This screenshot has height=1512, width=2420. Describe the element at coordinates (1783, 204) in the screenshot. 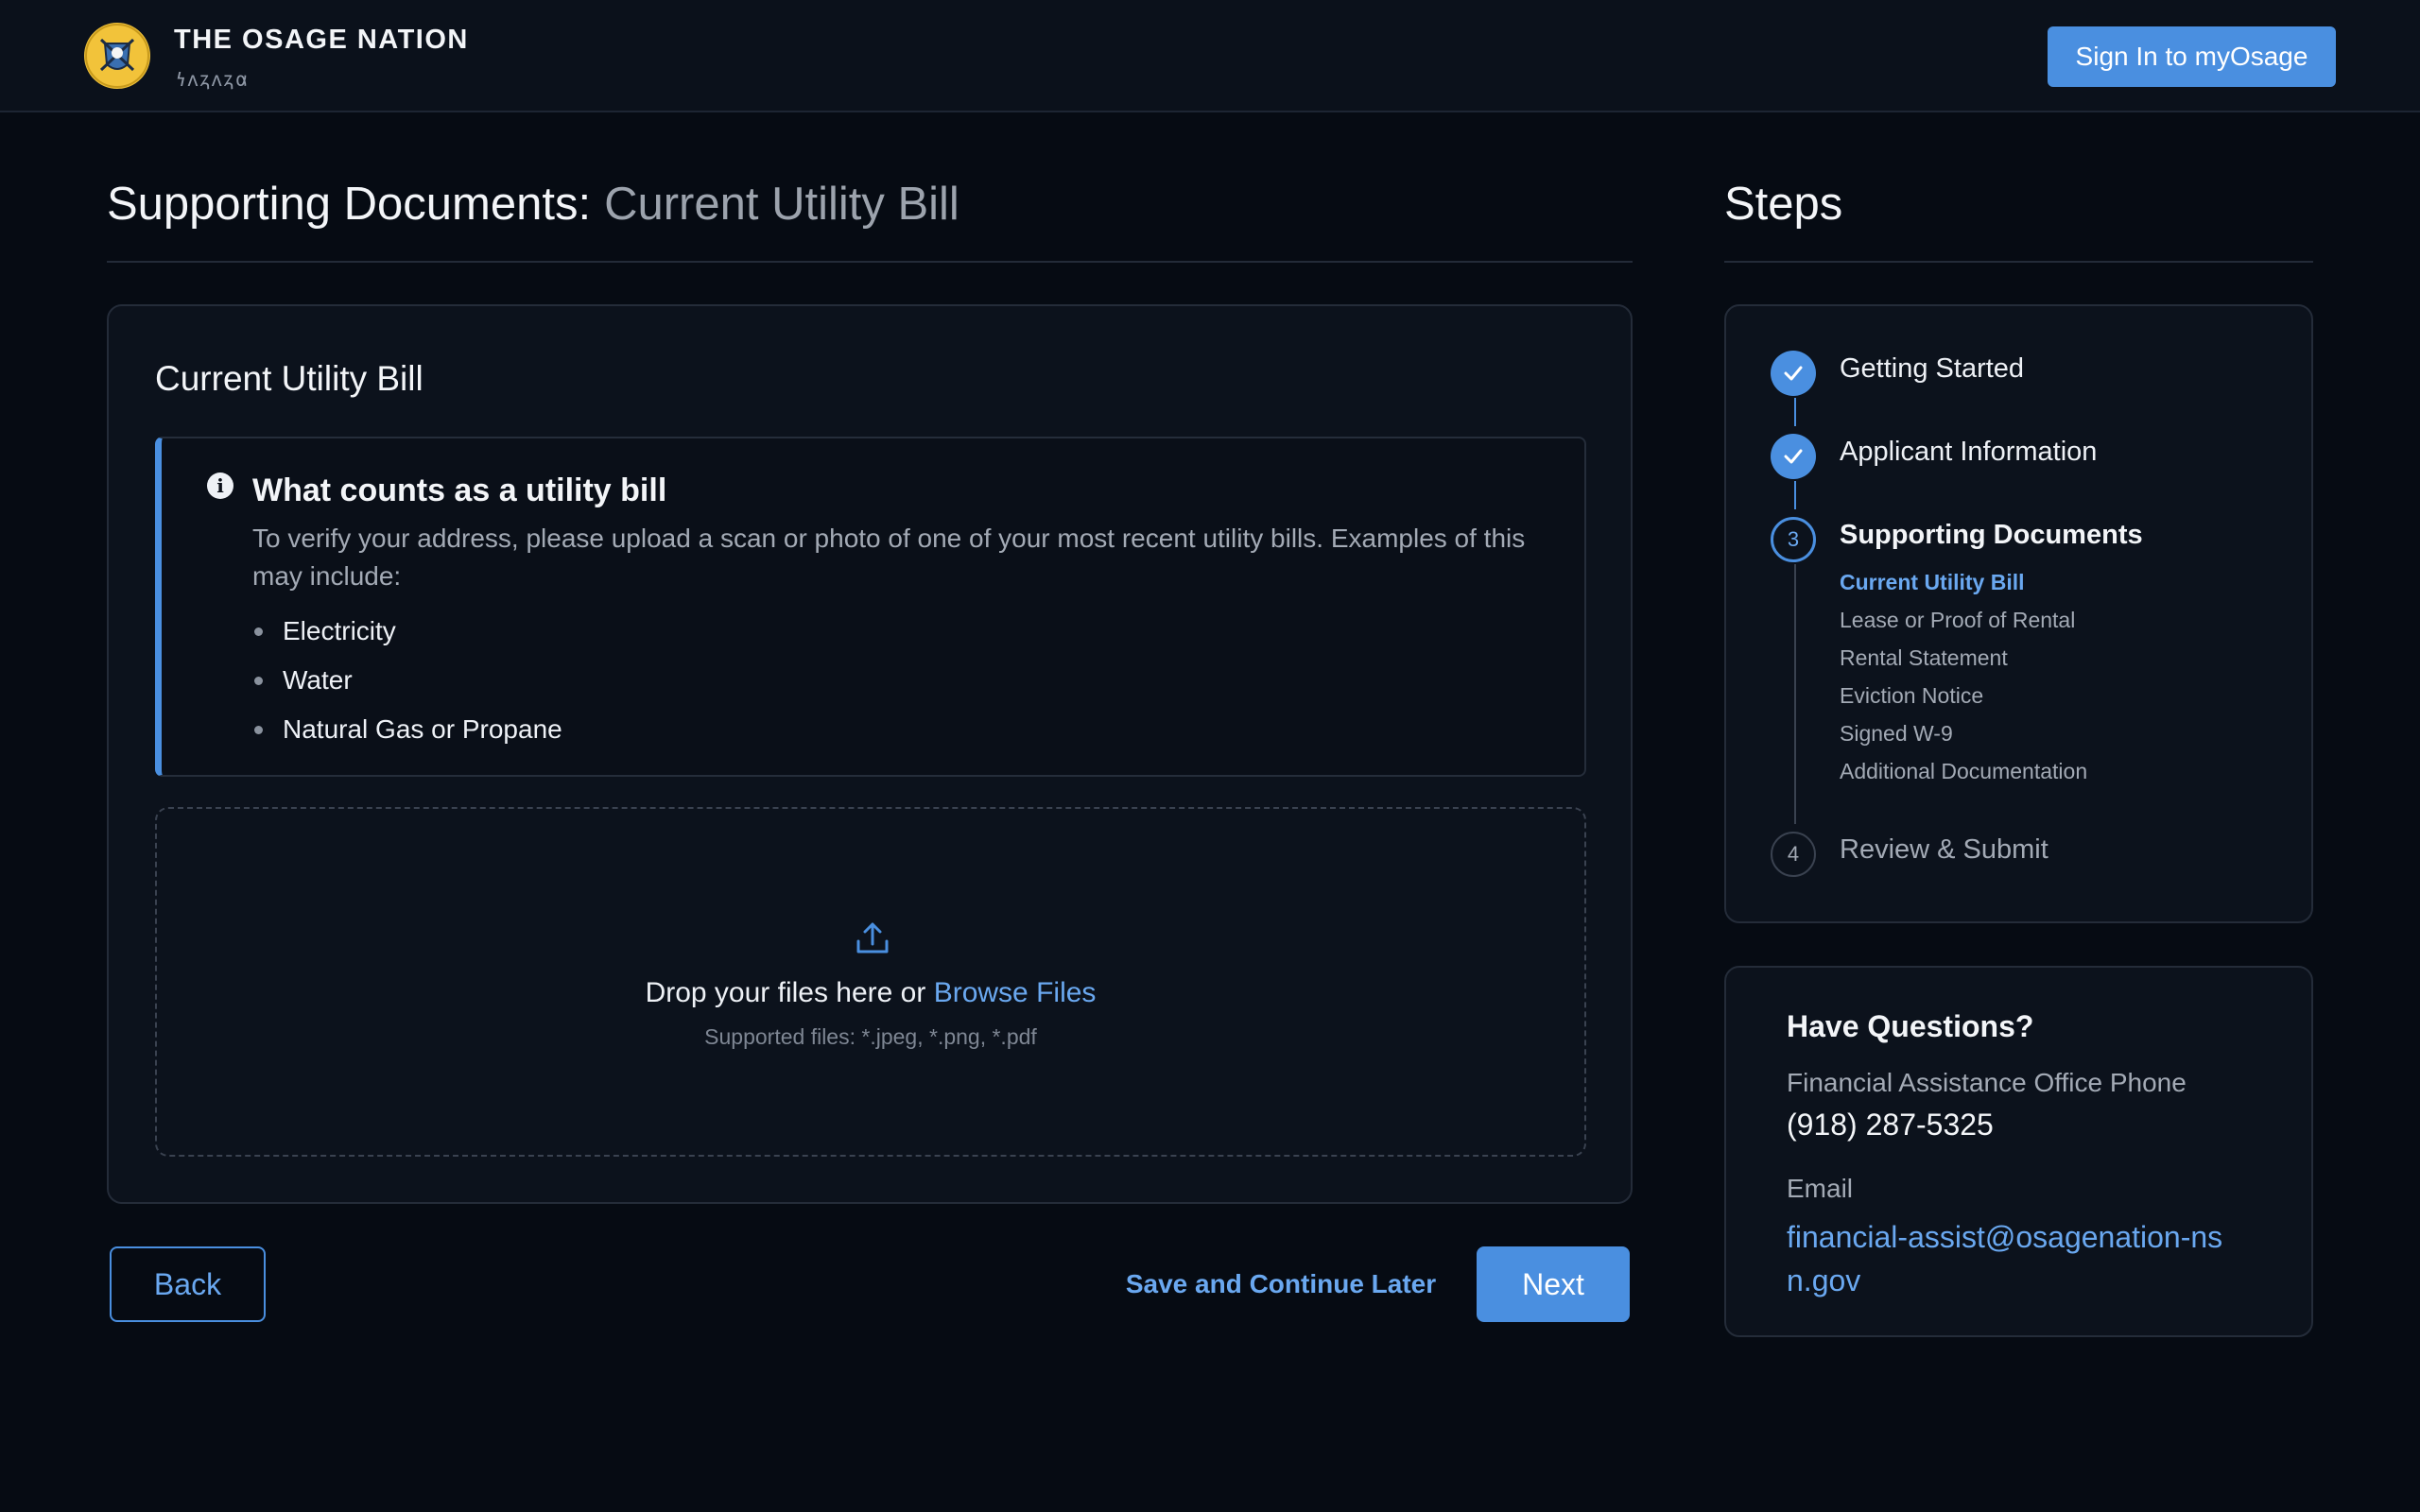

I see `steps-heading: Steps` at that location.